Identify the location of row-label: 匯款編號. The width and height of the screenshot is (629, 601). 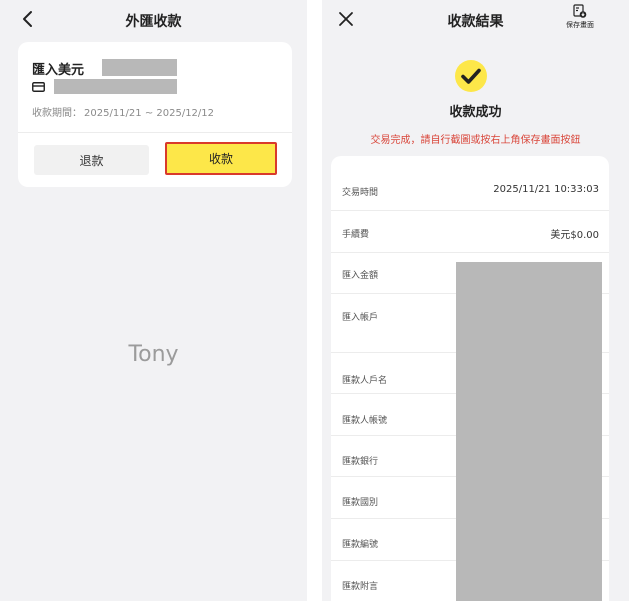
(360, 545).